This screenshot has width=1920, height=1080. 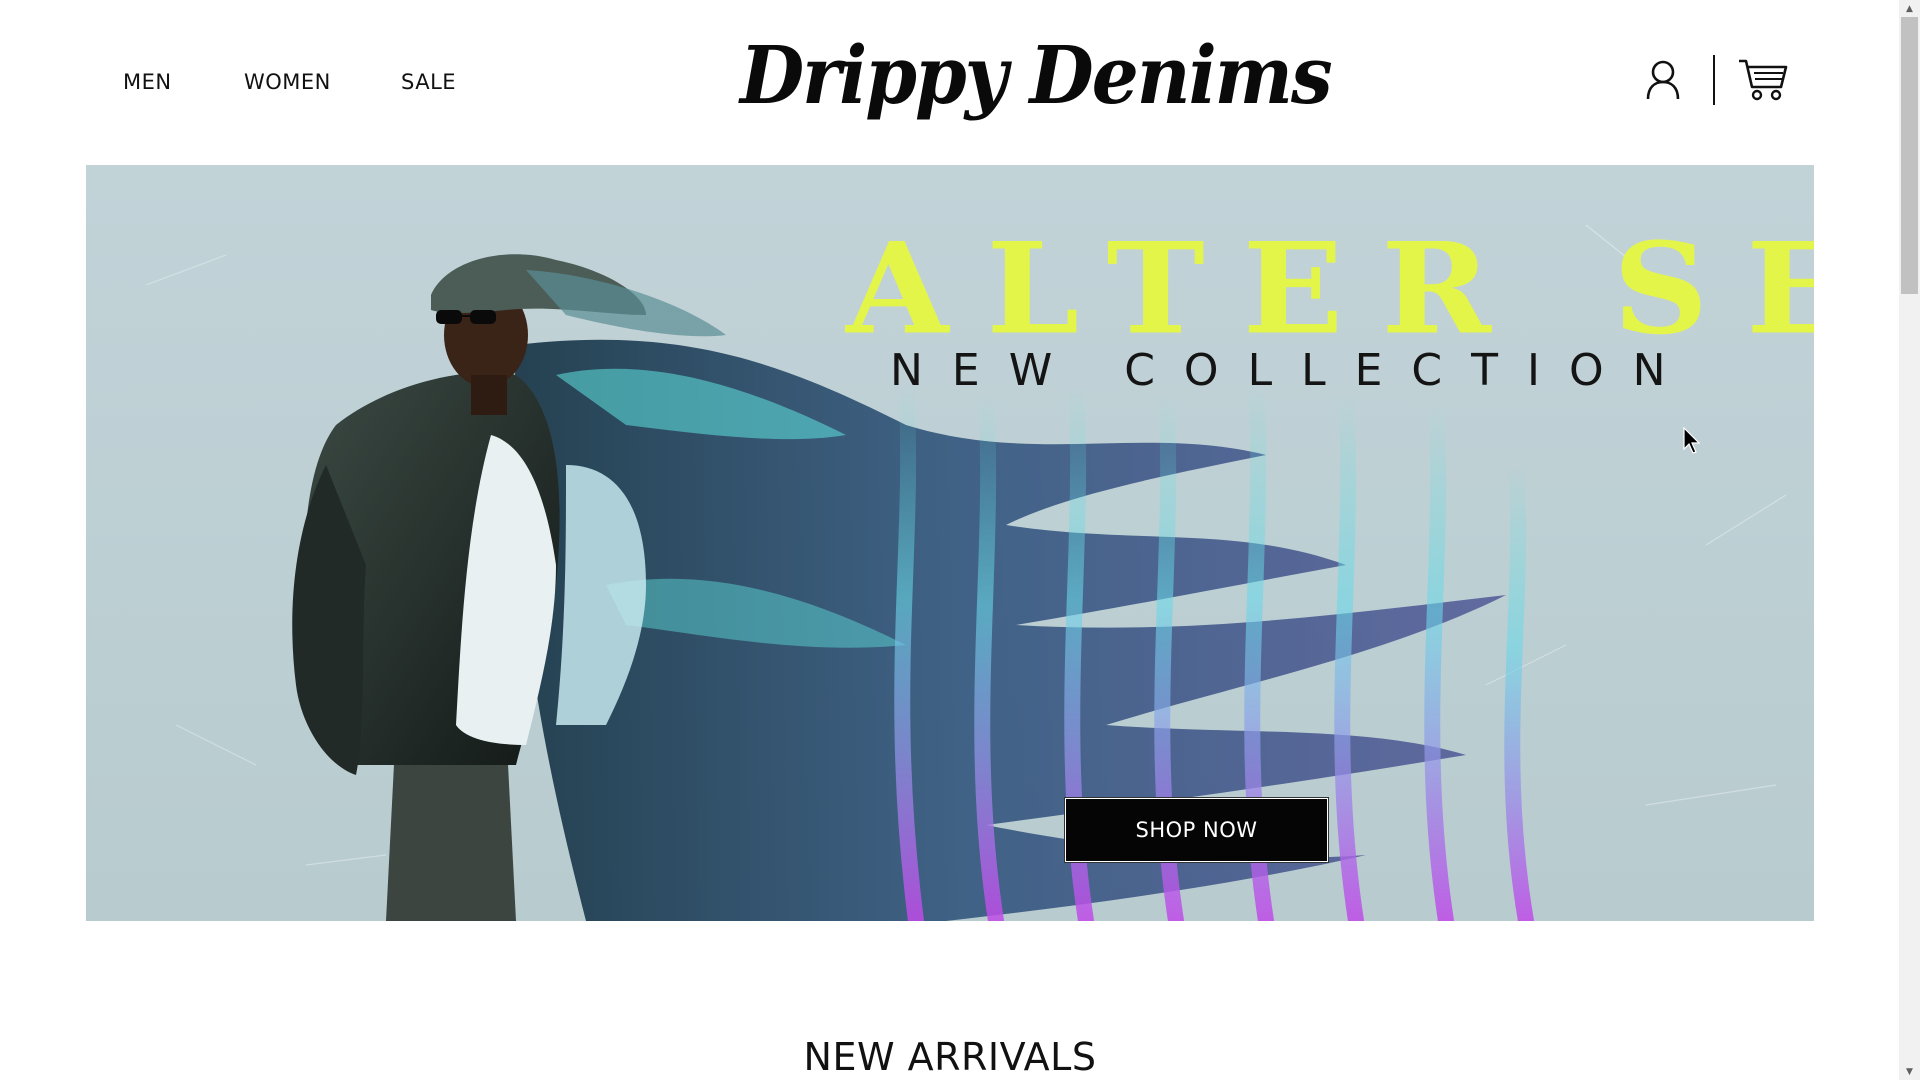 I want to click on scroll-up-arrow-icon: ▲, so click(x=1909, y=8).